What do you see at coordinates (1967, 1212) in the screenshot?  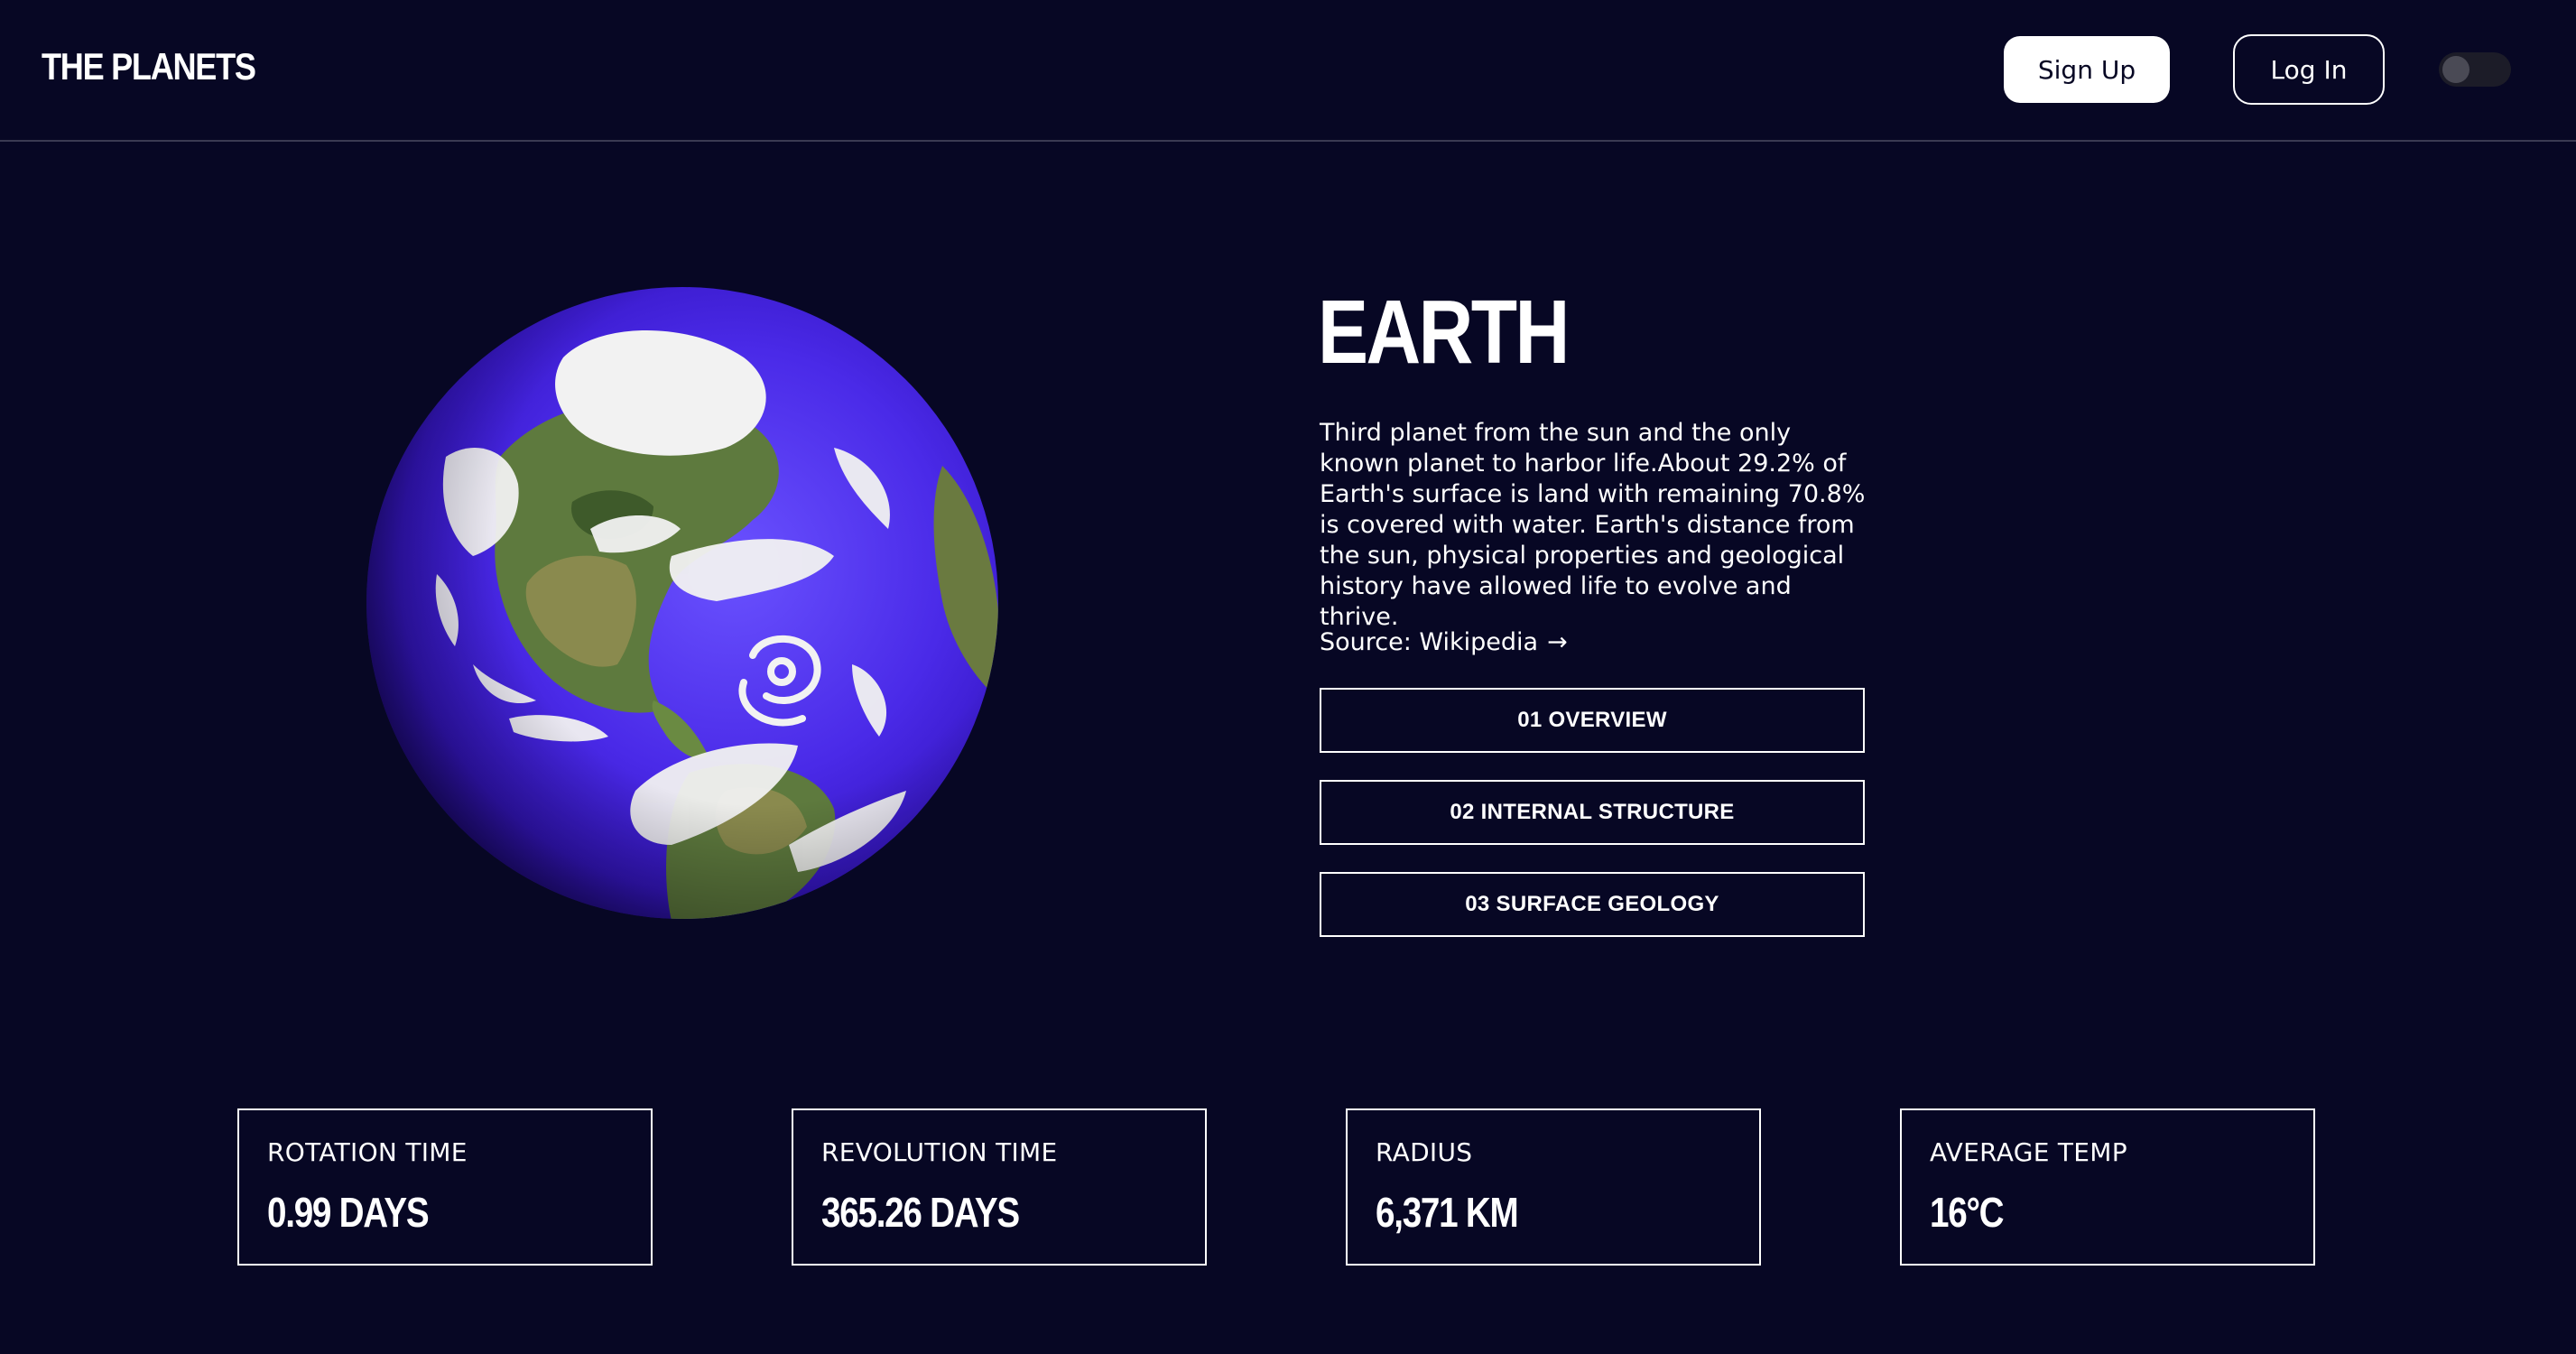 I see `stat-value: 16°C` at bounding box center [1967, 1212].